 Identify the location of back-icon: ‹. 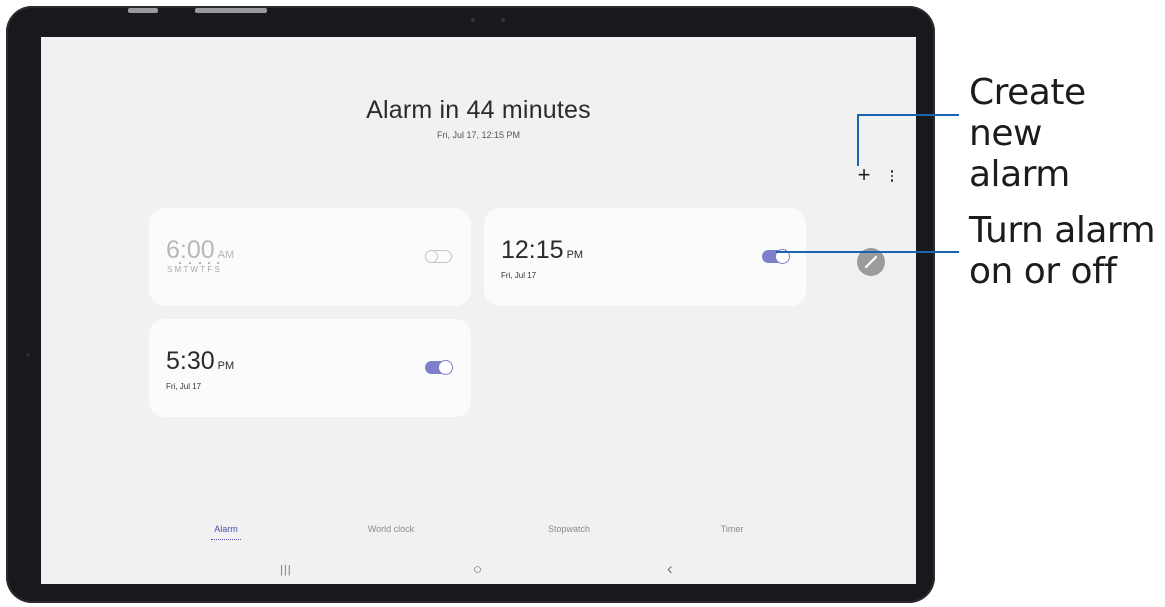
(670, 568).